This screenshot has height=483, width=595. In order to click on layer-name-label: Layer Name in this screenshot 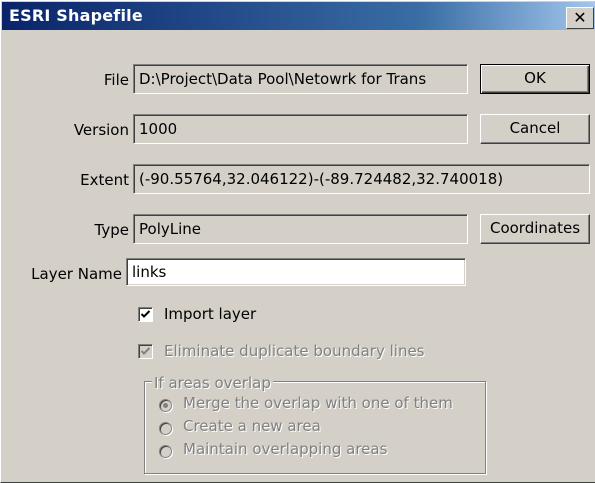, I will do `click(76, 274)`.